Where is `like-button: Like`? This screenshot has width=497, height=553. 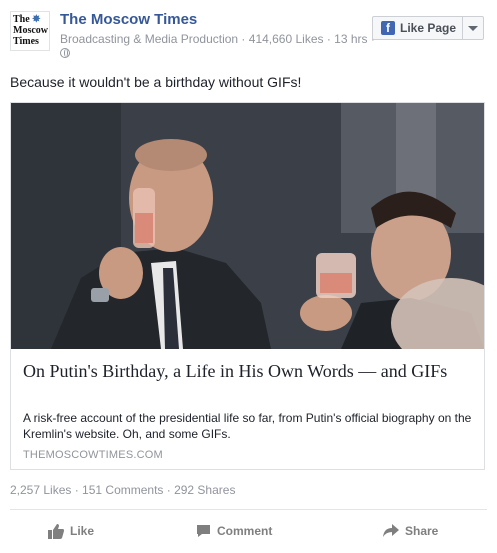
like-button: Like is located at coordinates (71, 531).